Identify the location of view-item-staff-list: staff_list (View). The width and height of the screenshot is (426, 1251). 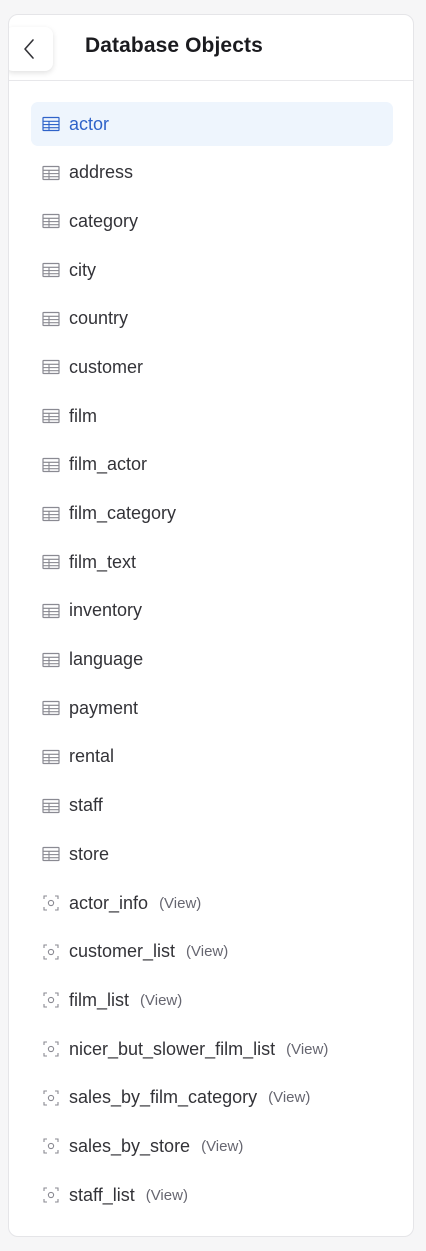
(212, 1195).